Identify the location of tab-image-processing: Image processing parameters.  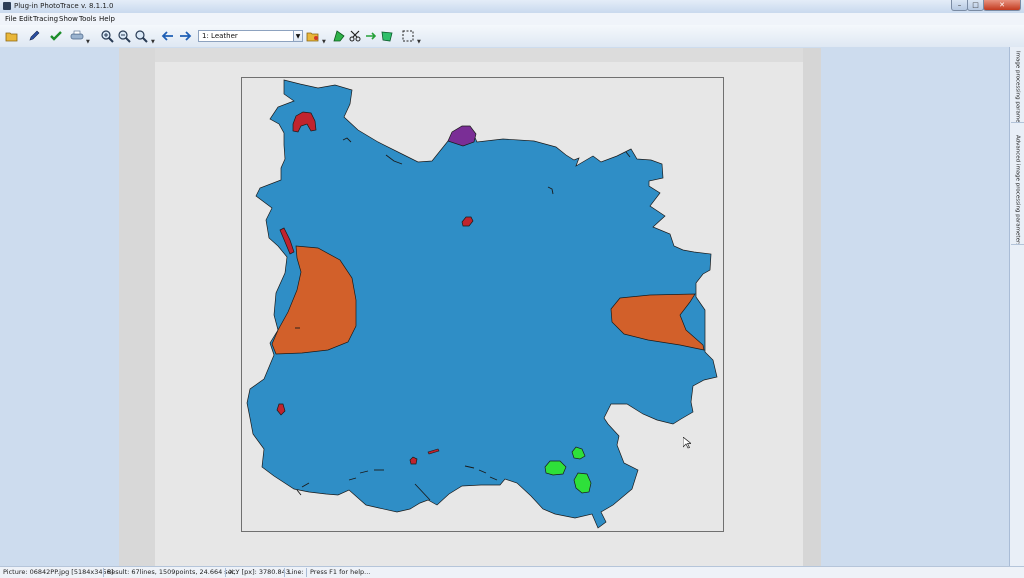
(1017, 86).